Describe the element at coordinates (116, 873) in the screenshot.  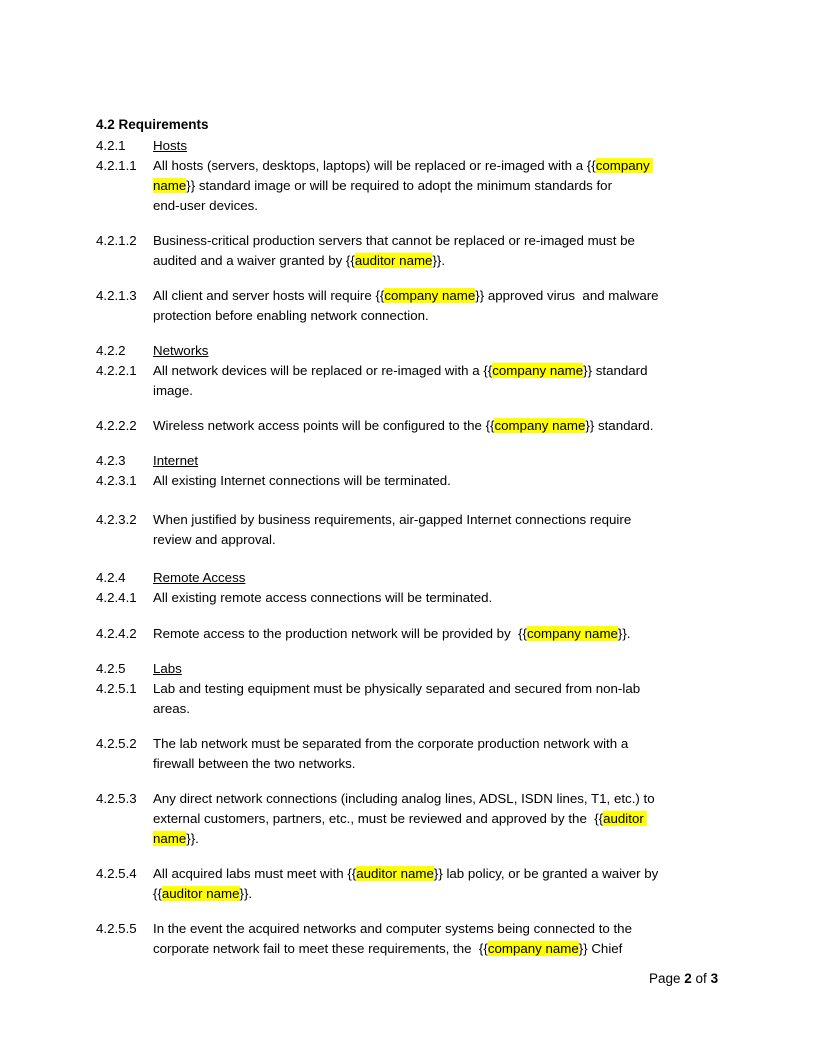
I see `item-number: 4.2.5.4` at that location.